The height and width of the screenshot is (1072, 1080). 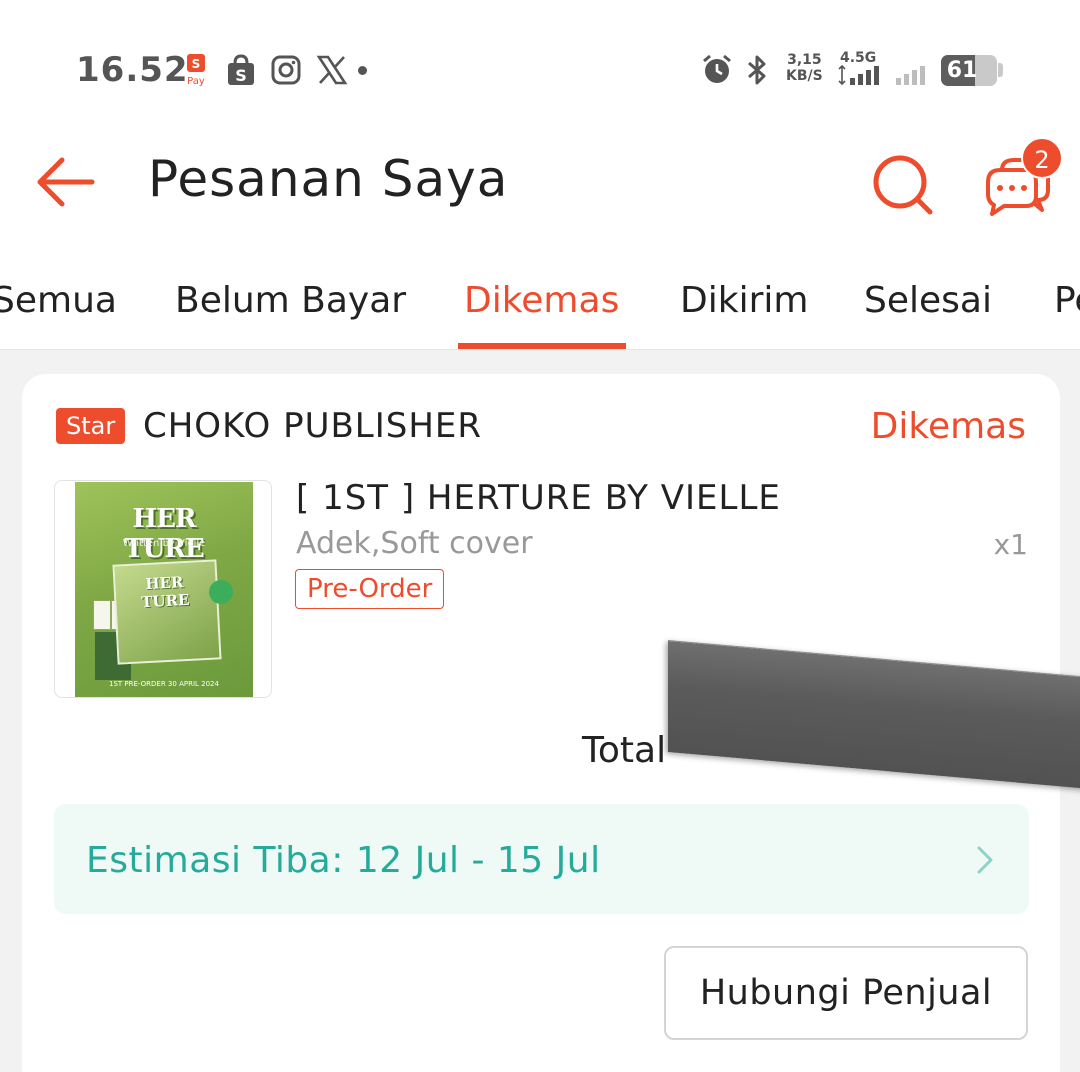 I want to click on cover-inner-title: HER TURE, so click(x=165, y=592).